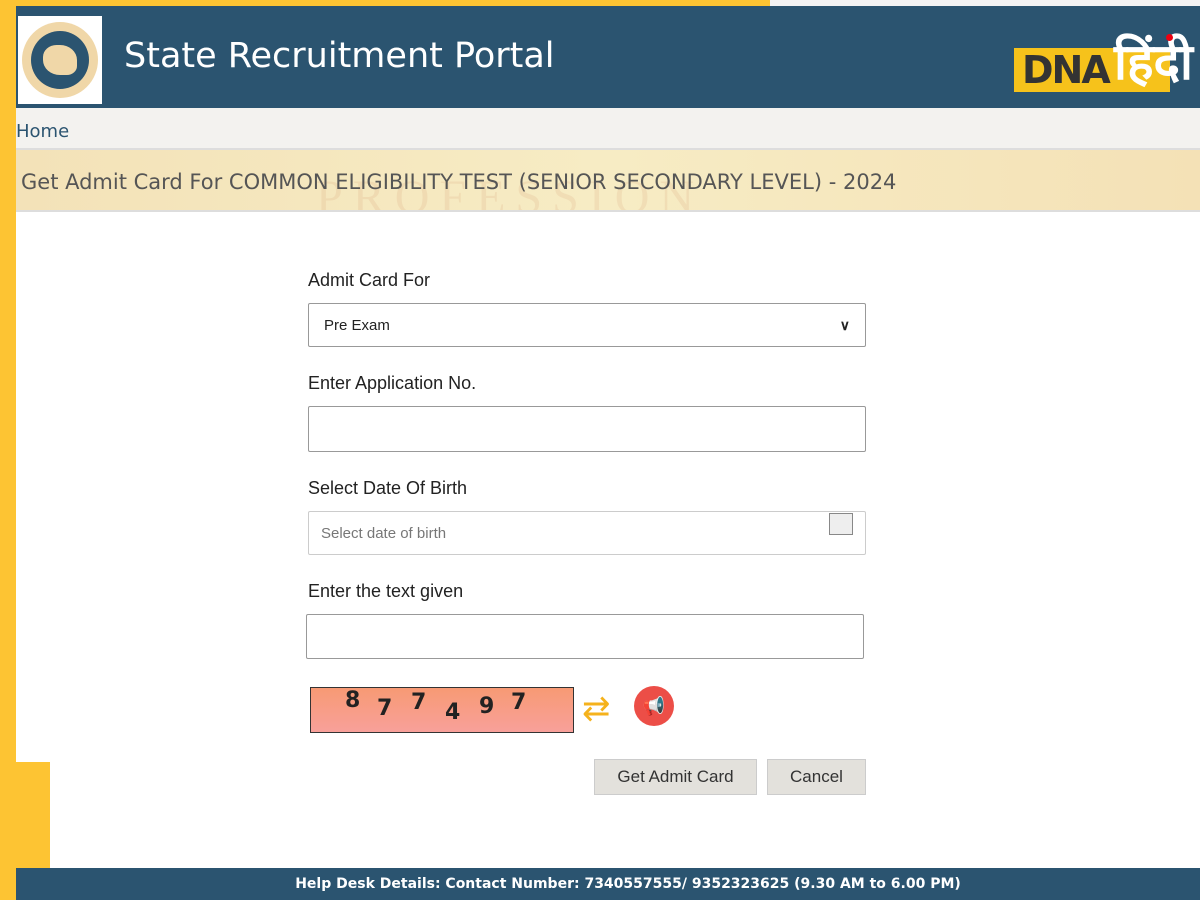 This screenshot has width=1200, height=900. I want to click on dna-hindi-logo: DNA हिंदी, so click(1103, 69).